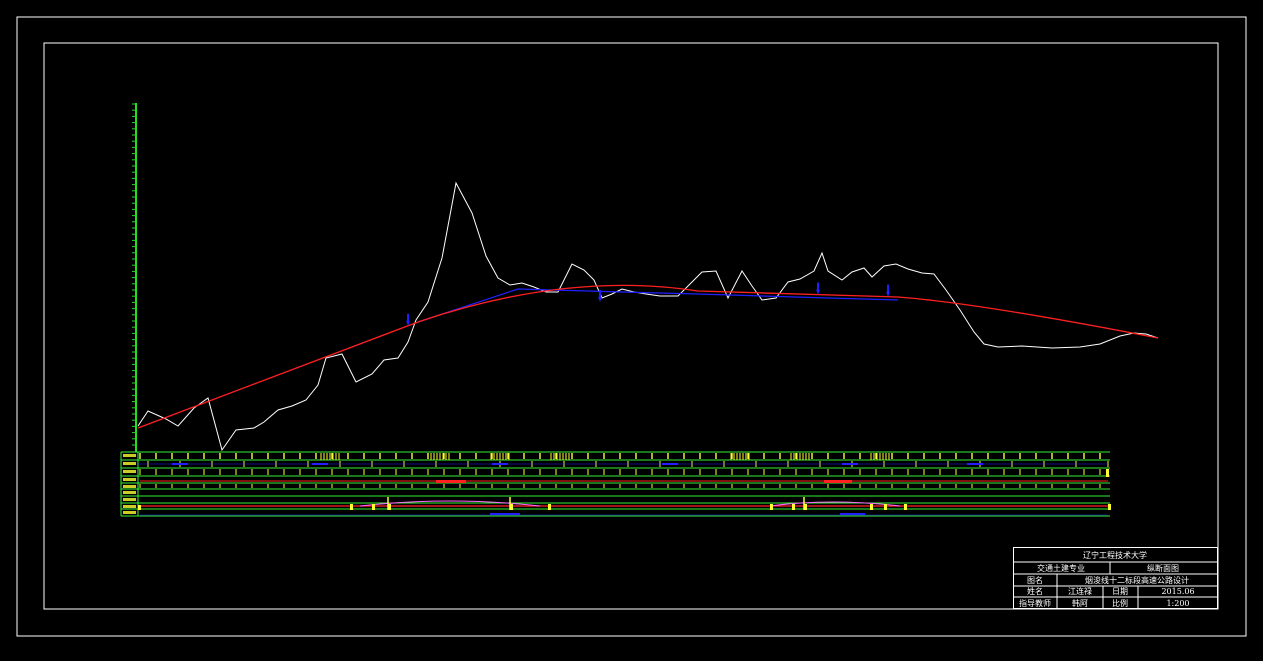  I want to click on advisor-label: 指导教师, so click(1035, 603).